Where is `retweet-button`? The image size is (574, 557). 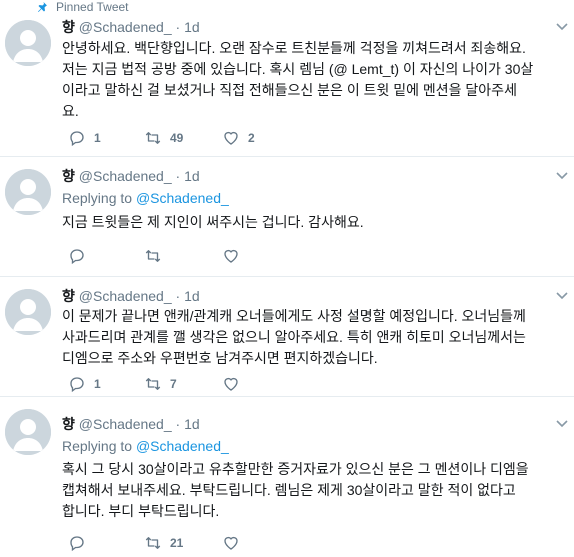
retweet-button is located at coordinates (157, 256).